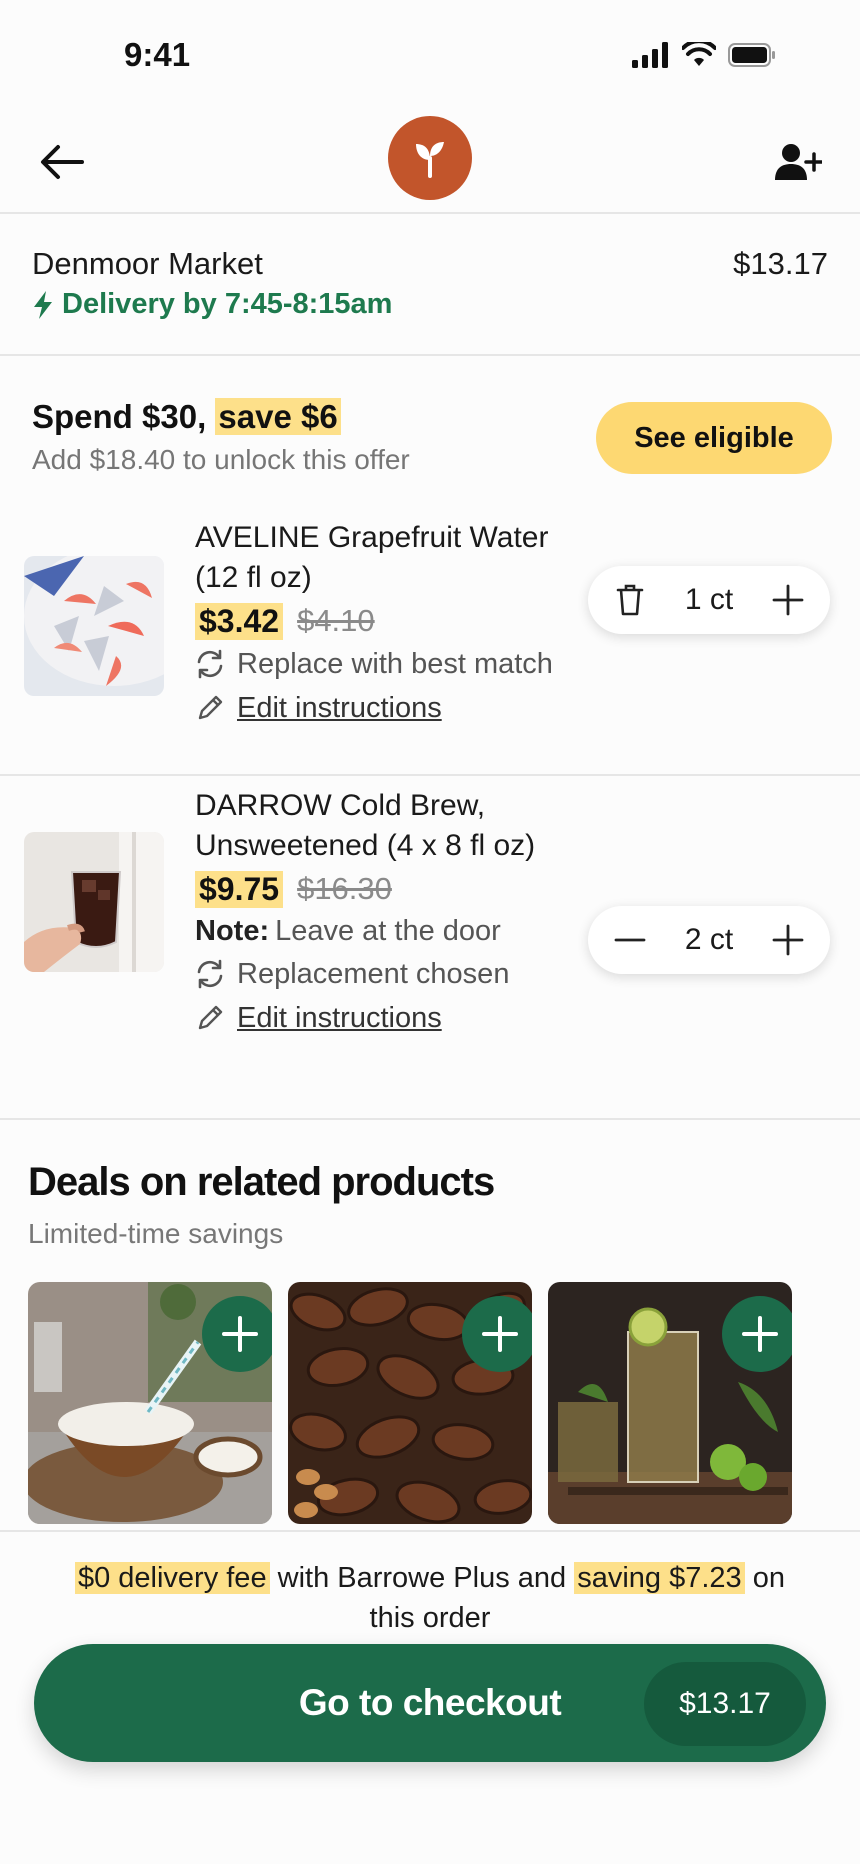 Image resolution: width=860 pixels, height=1864 pixels. What do you see at coordinates (650, 55) in the screenshot?
I see `signal-icon` at bounding box center [650, 55].